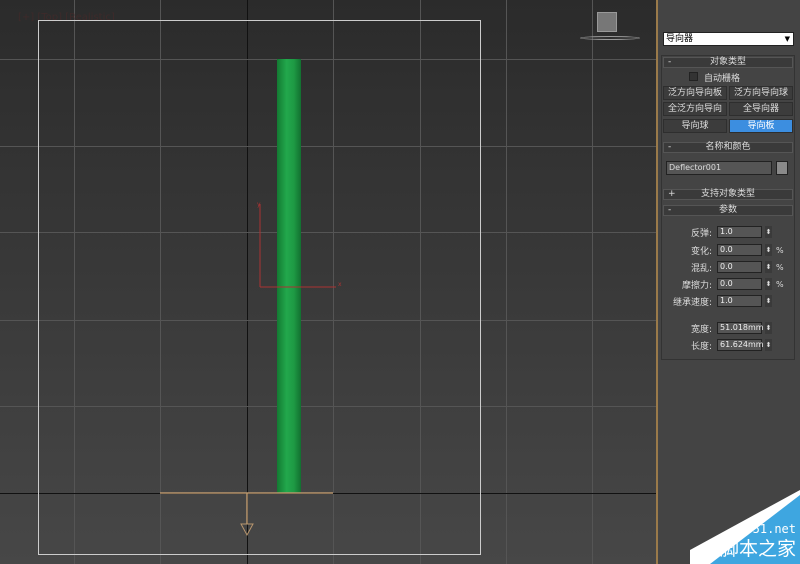  I want to click on dropdown-value: 导向器, so click(680, 39).